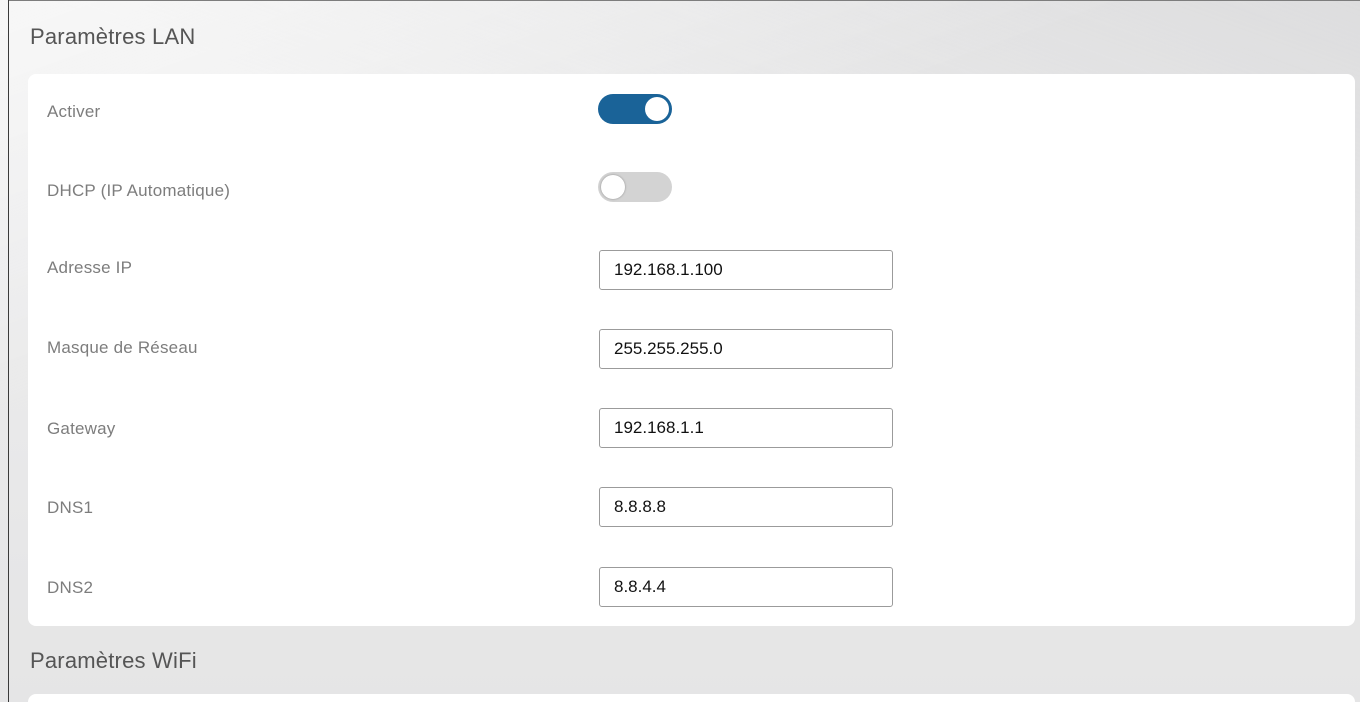 The height and width of the screenshot is (702, 1360). I want to click on enable-label: Activer, so click(74, 111).